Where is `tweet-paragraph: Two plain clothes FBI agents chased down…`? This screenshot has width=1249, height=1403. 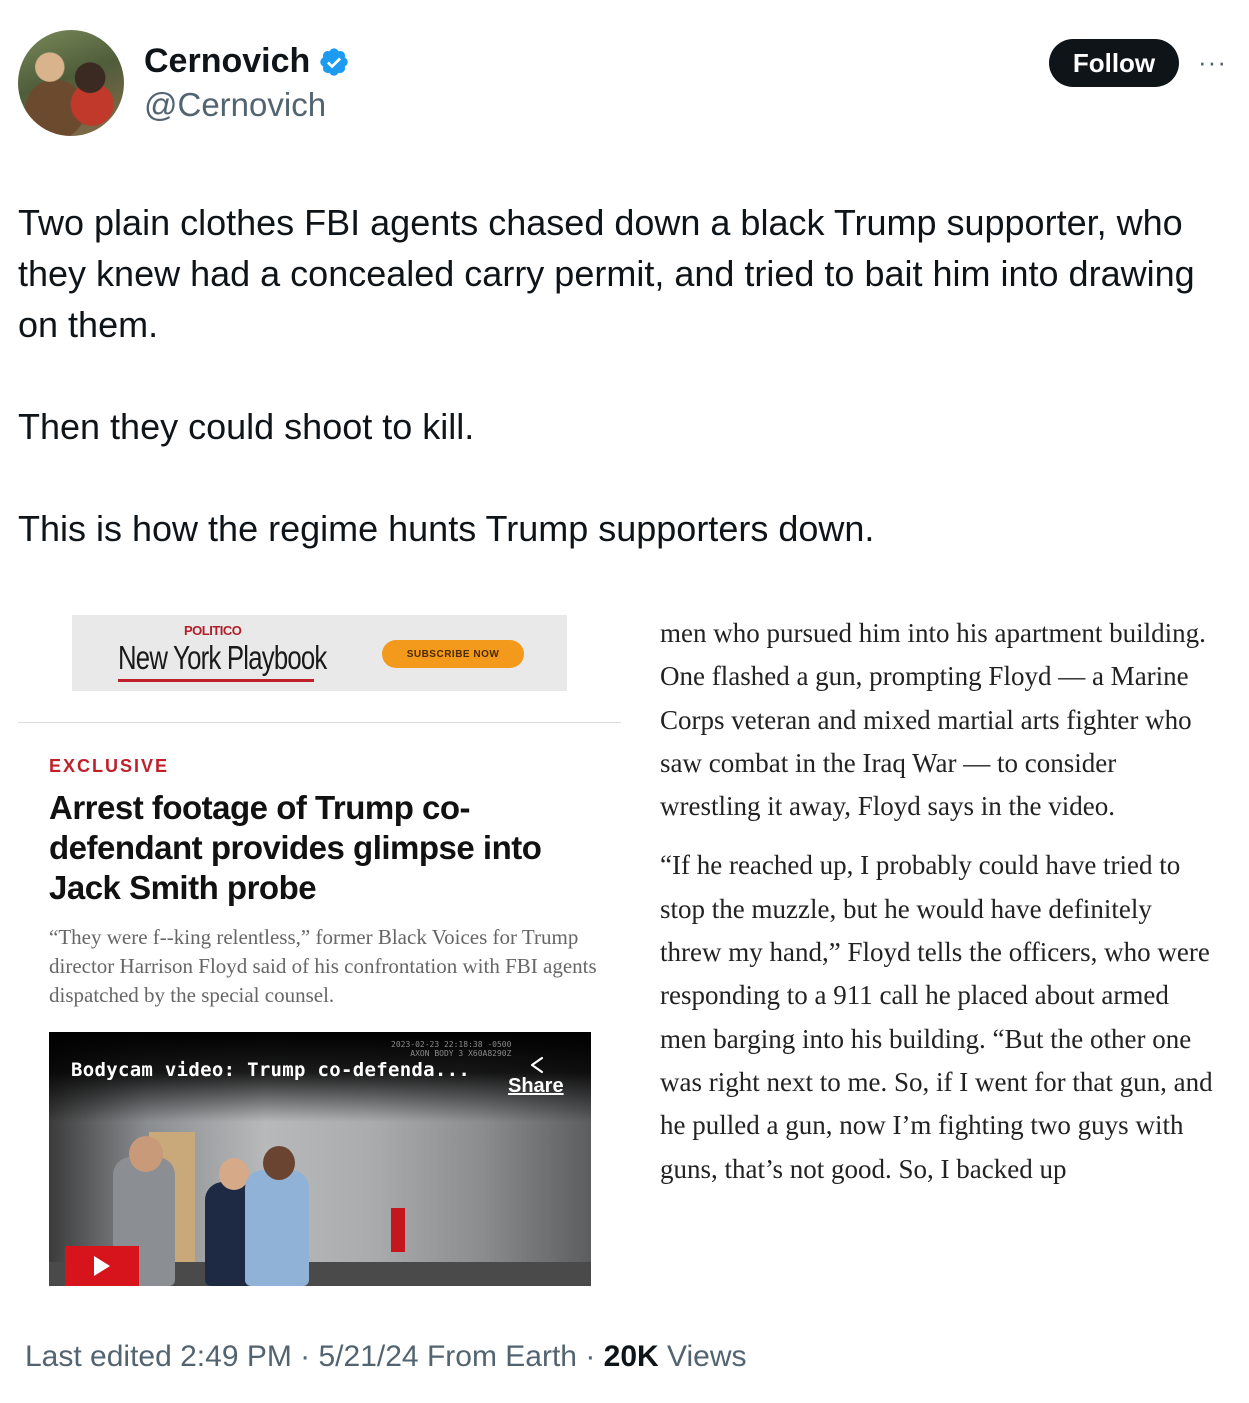 tweet-paragraph: Two plain clothes FBI agents chased down… is located at coordinates (606, 273).